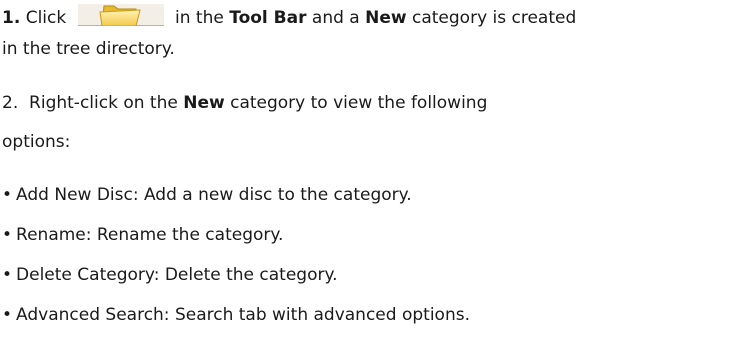 The height and width of the screenshot is (344, 742). Describe the element at coordinates (268, 18) in the screenshot. I see `toolbar-term: Tool Bar` at that location.